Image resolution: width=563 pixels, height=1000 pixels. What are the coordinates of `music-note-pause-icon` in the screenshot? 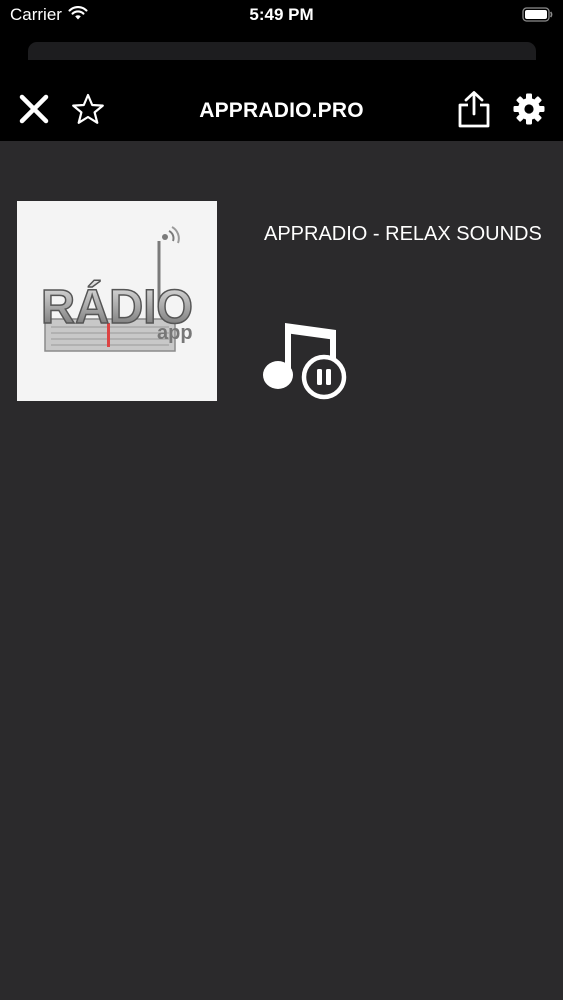 It's located at (307, 364).